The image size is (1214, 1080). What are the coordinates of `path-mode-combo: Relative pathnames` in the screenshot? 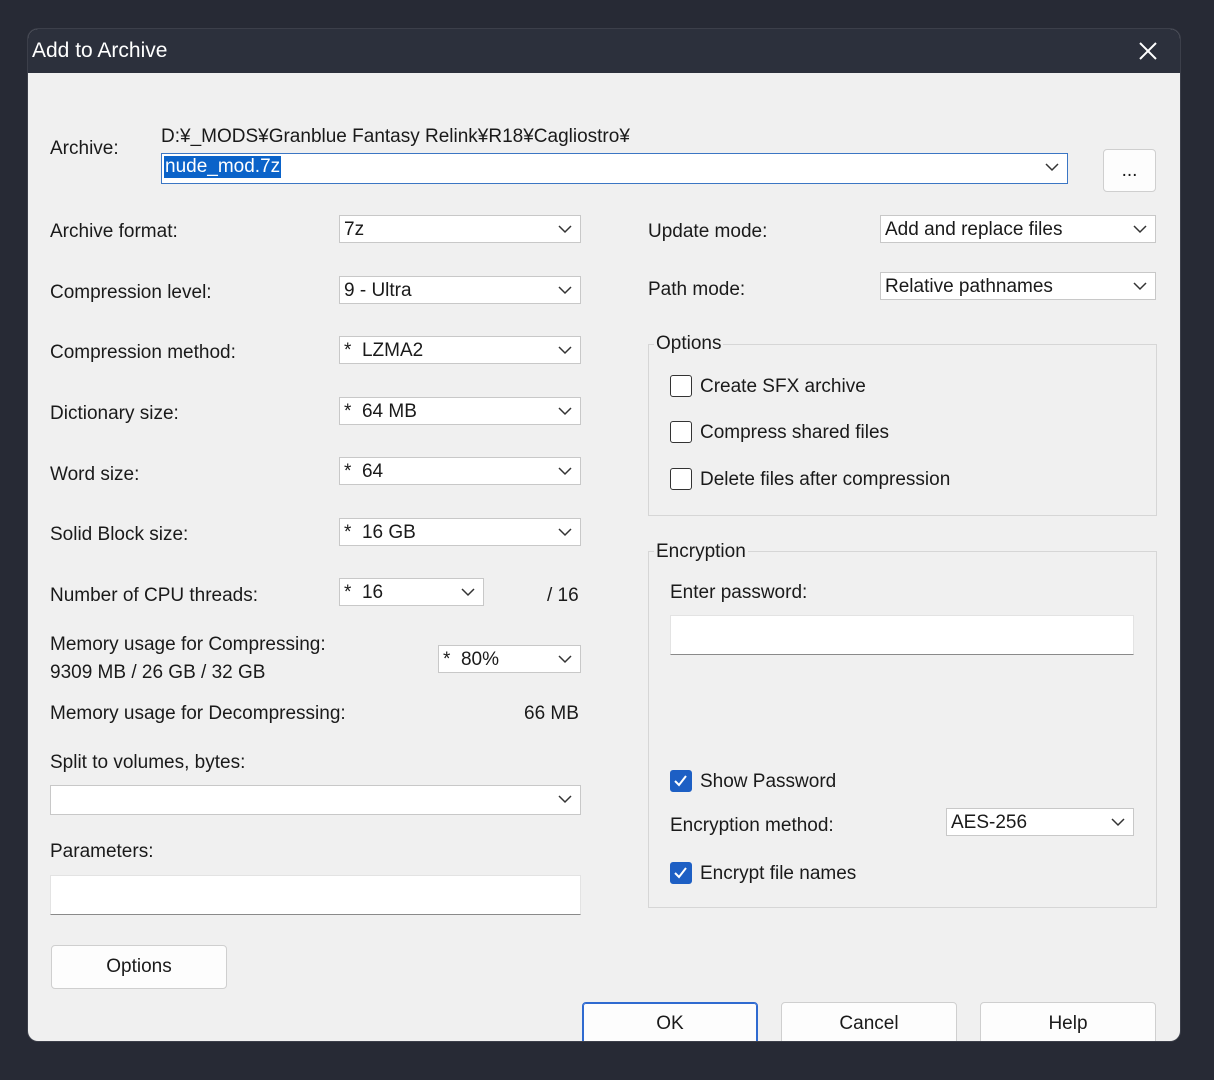 It's located at (1018, 286).